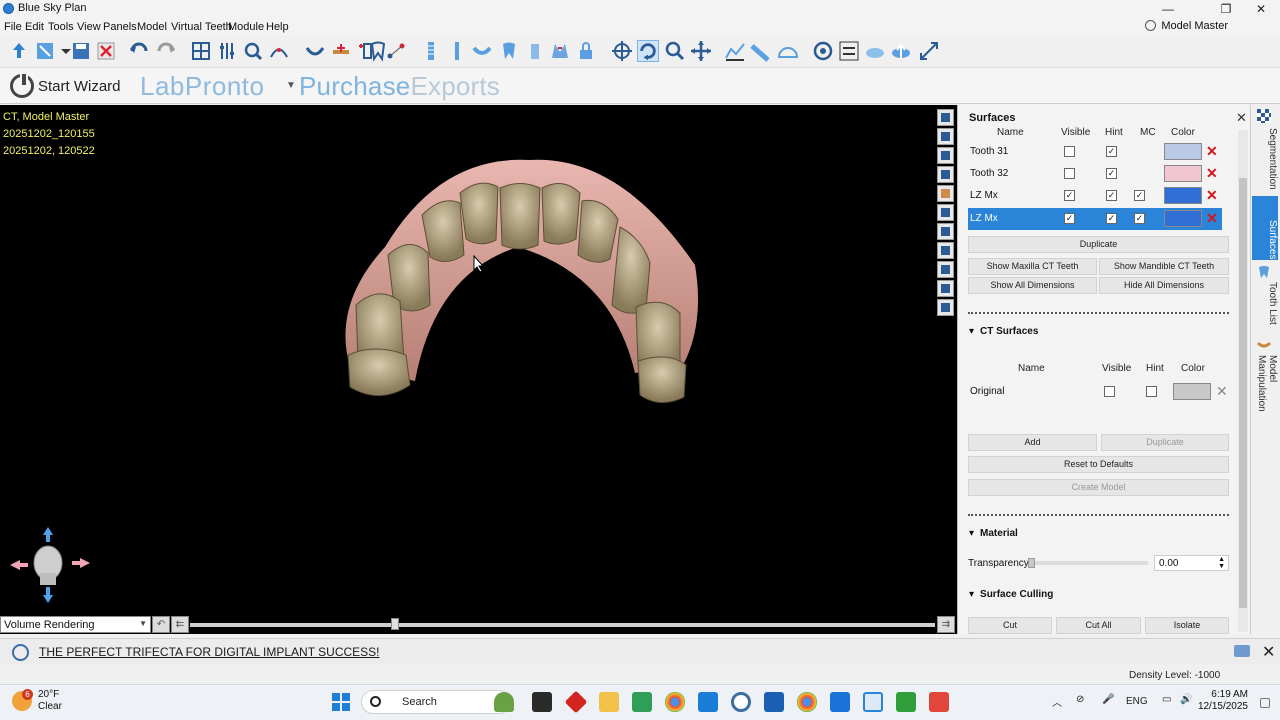 The image size is (1280, 720). Describe the element at coordinates (1095, 219) in the screenshot. I see `surface-row-selected: LZ Mx ✓ ✓ ✓ ✕` at that location.